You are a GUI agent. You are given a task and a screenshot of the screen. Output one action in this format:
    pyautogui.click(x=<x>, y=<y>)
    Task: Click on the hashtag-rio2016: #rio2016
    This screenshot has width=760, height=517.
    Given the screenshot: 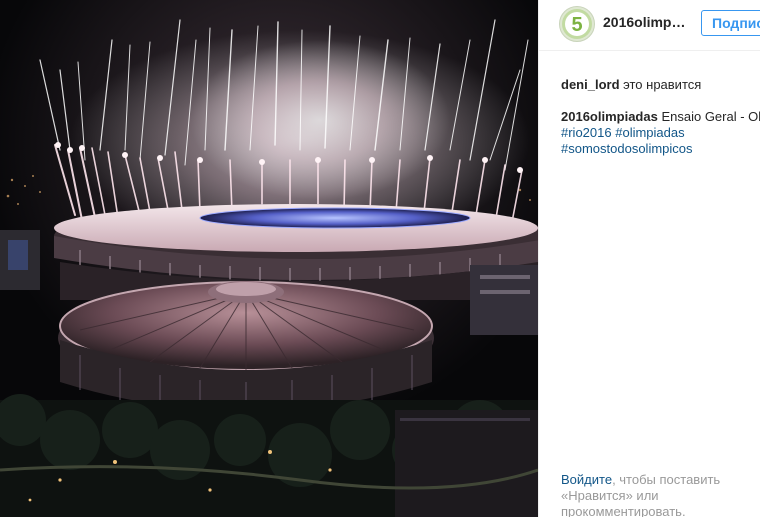 What is the action you would take?
    pyautogui.click(x=586, y=132)
    